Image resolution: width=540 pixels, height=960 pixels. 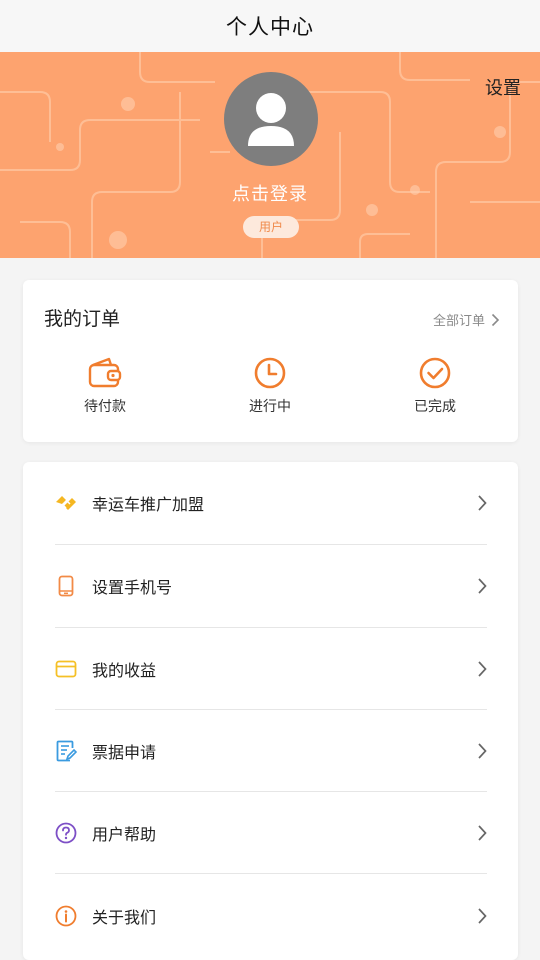 I want to click on menu-item-about-us: 关于我们, so click(x=271, y=916).